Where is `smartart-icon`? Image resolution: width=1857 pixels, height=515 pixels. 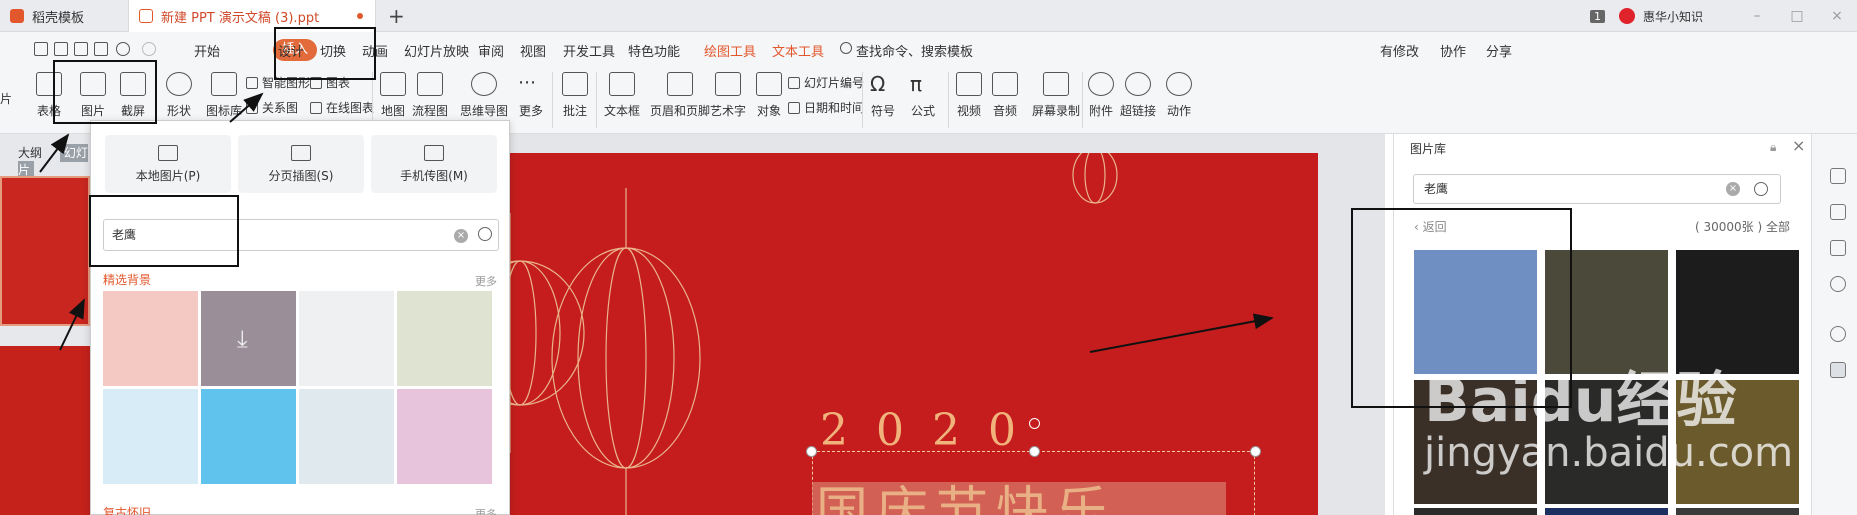
smartart-icon is located at coordinates (252, 82).